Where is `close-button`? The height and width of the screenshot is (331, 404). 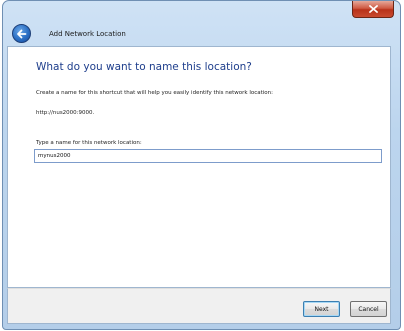
close-button is located at coordinates (373, 9).